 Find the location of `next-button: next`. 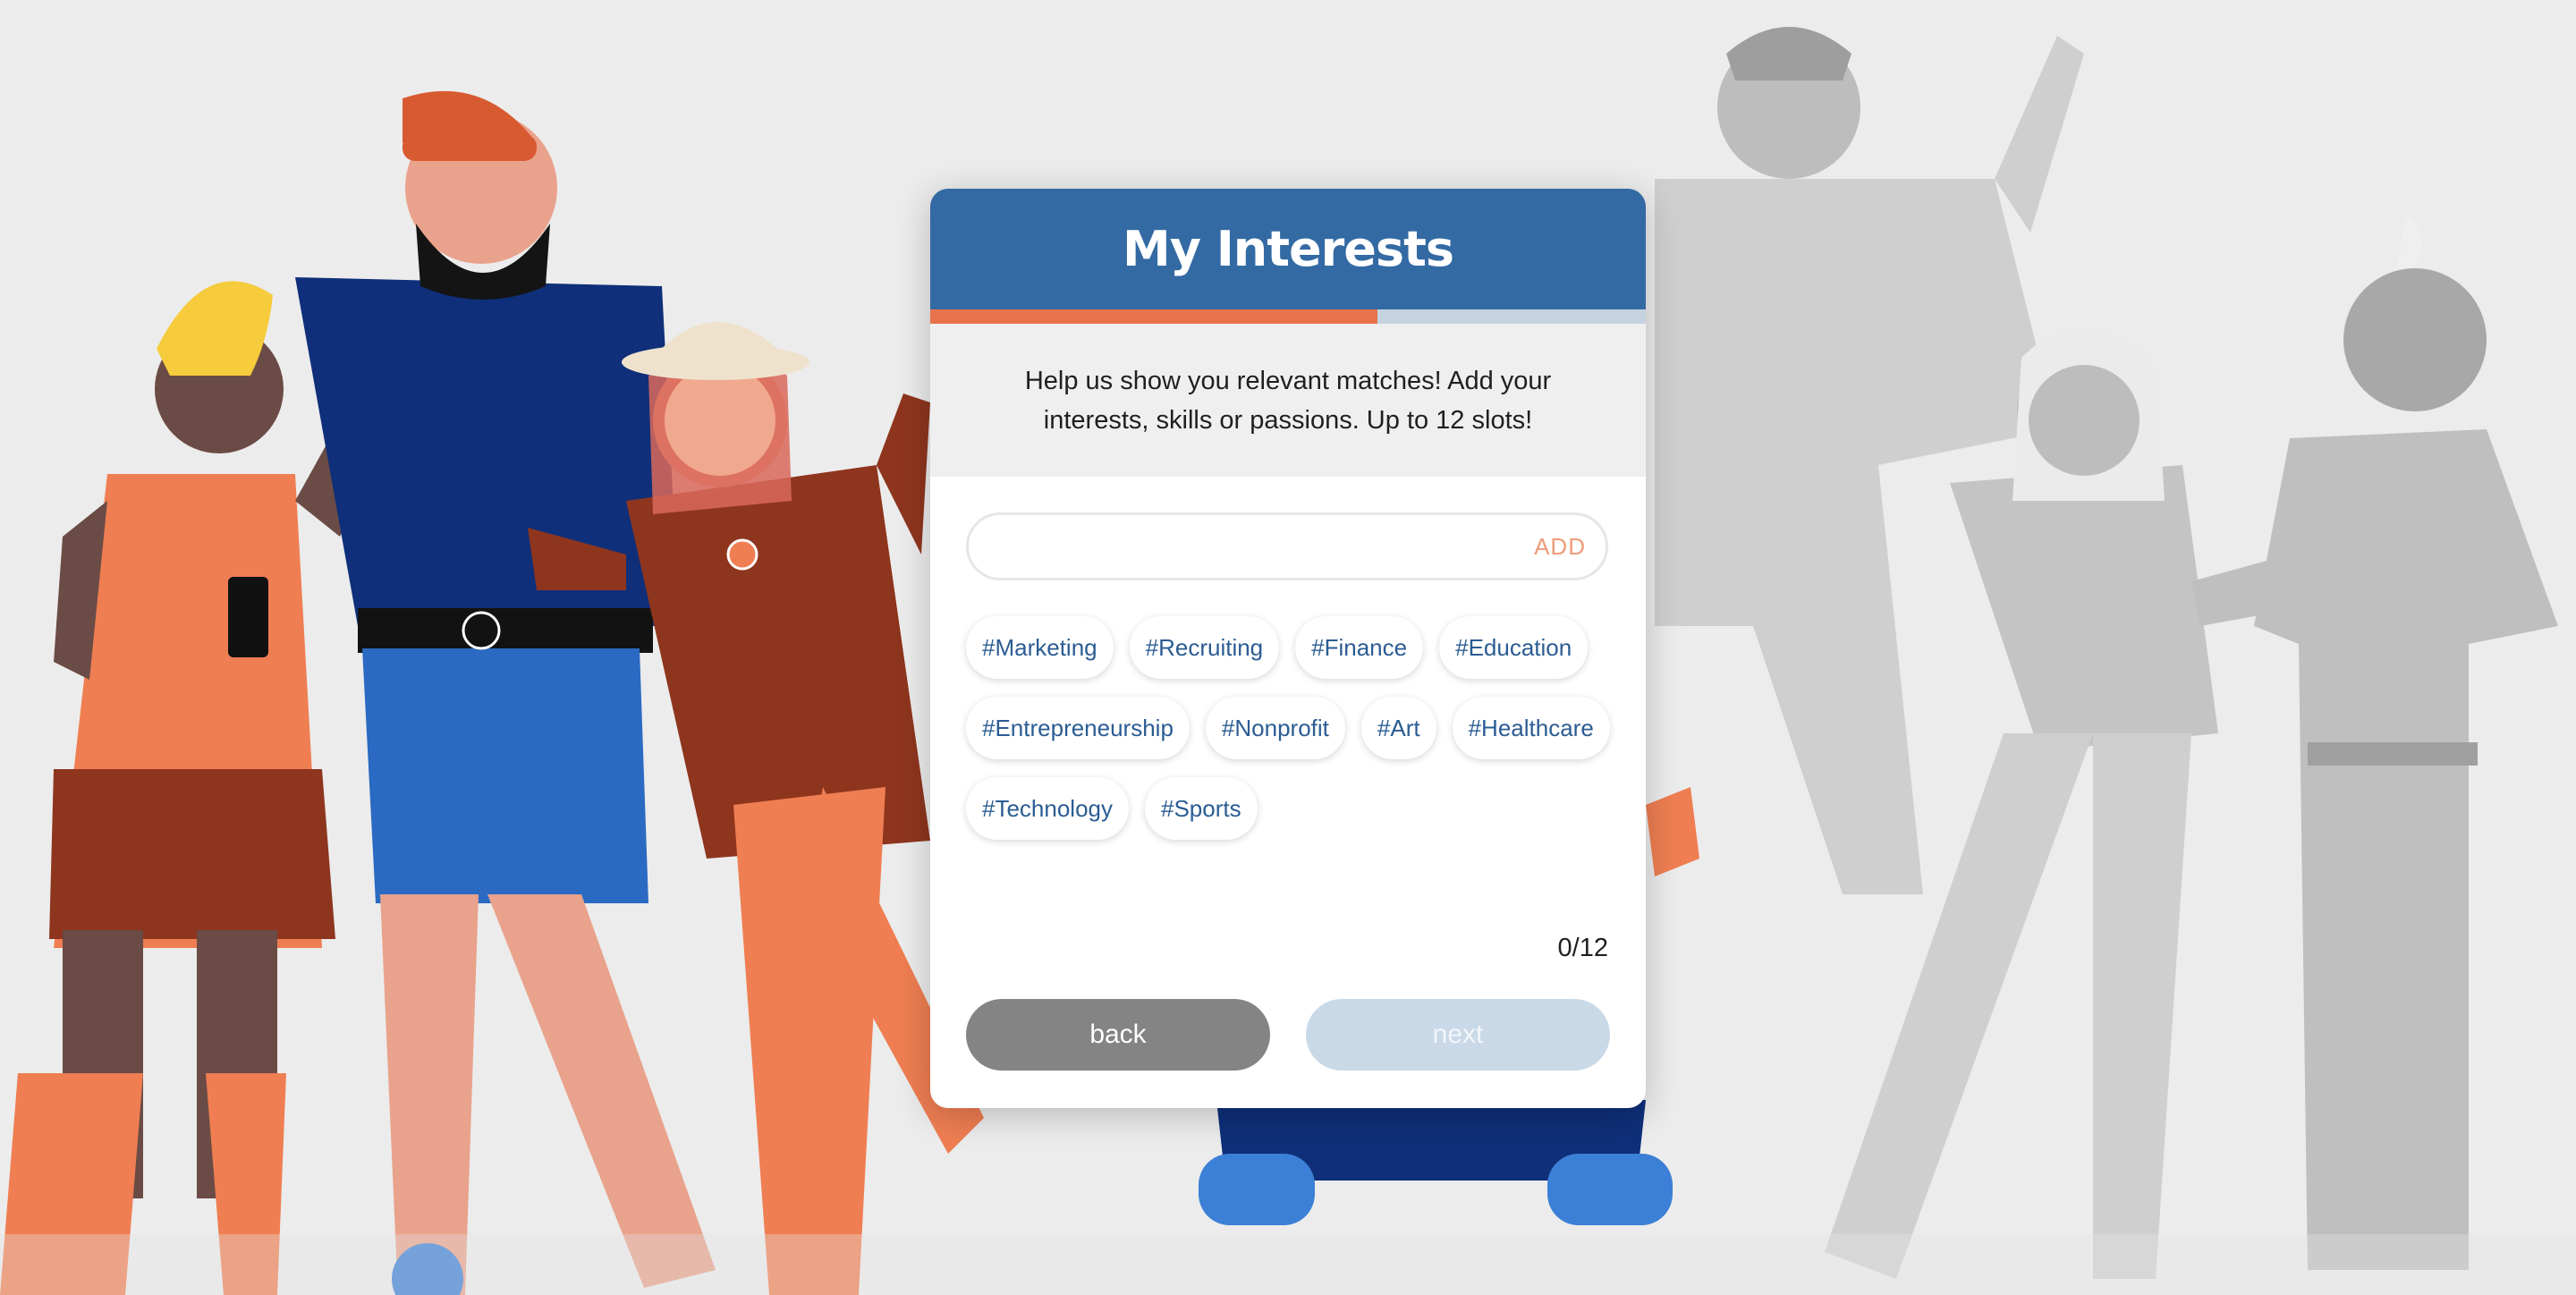

next-button: next is located at coordinates (1458, 1035).